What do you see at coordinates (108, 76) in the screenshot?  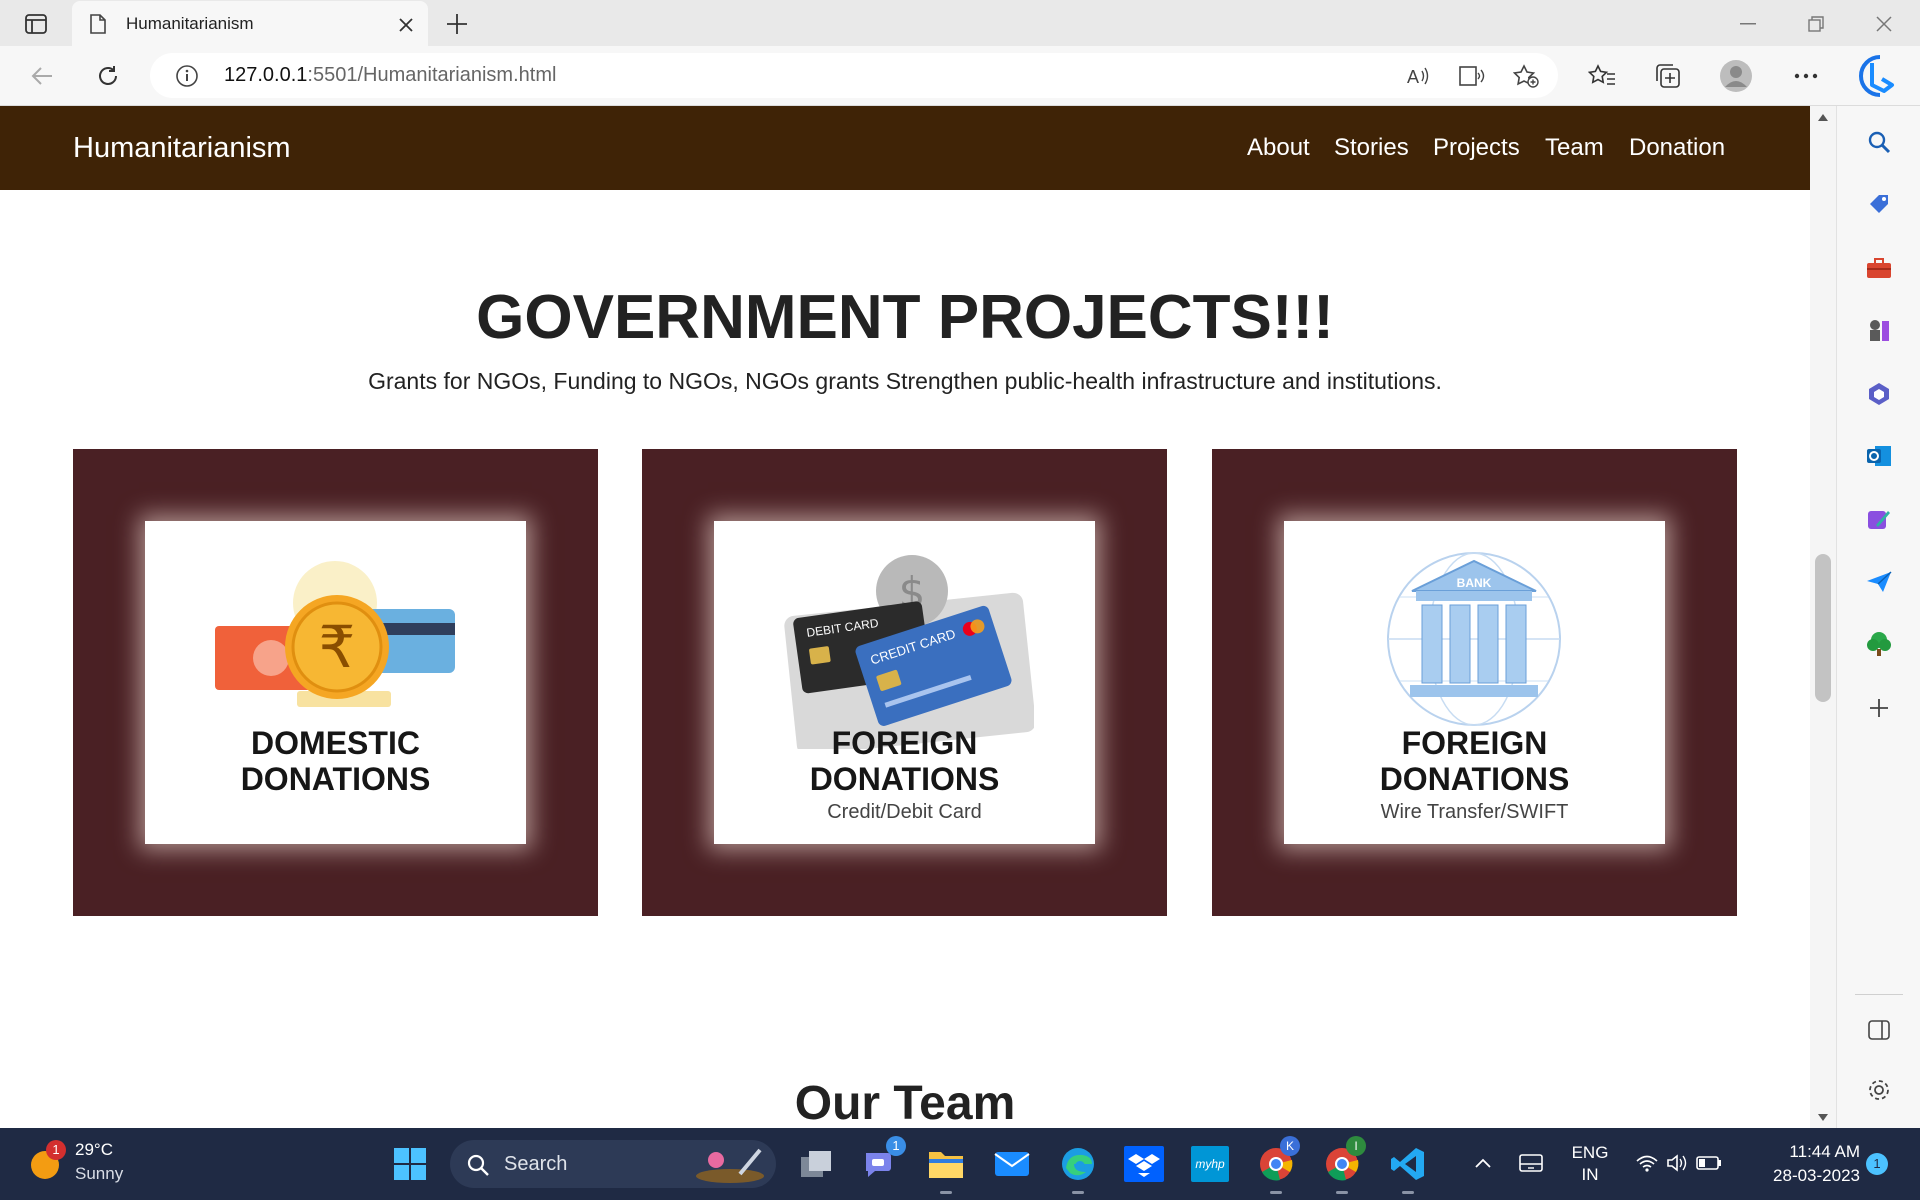 I see `refresh-icon` at bounding box center [108, 76].